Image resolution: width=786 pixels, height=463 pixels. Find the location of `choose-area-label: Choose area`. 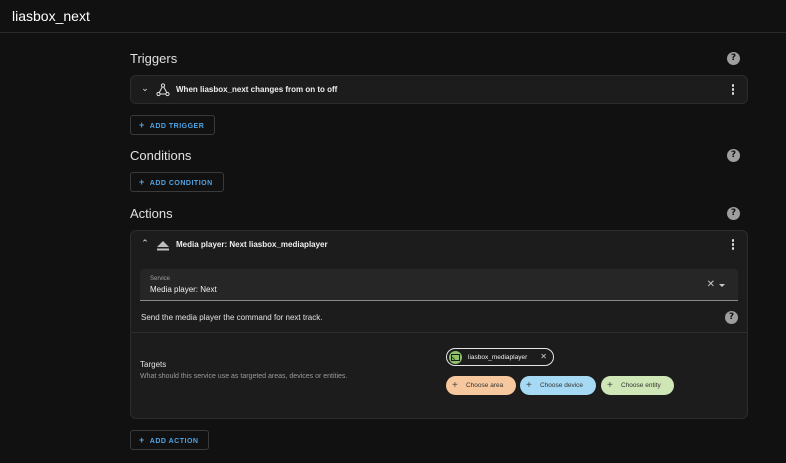

choose-area-label: Choose area is located at coordinates (485, 385).